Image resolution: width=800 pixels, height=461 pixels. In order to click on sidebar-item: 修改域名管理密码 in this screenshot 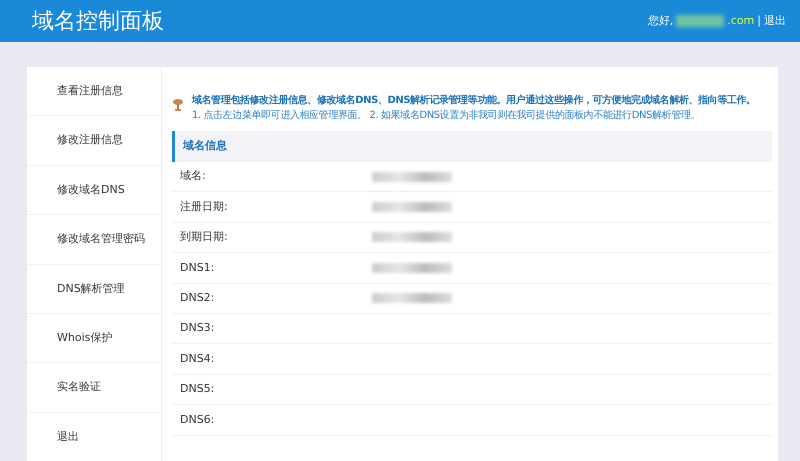, I will do `click(94, 240)`.